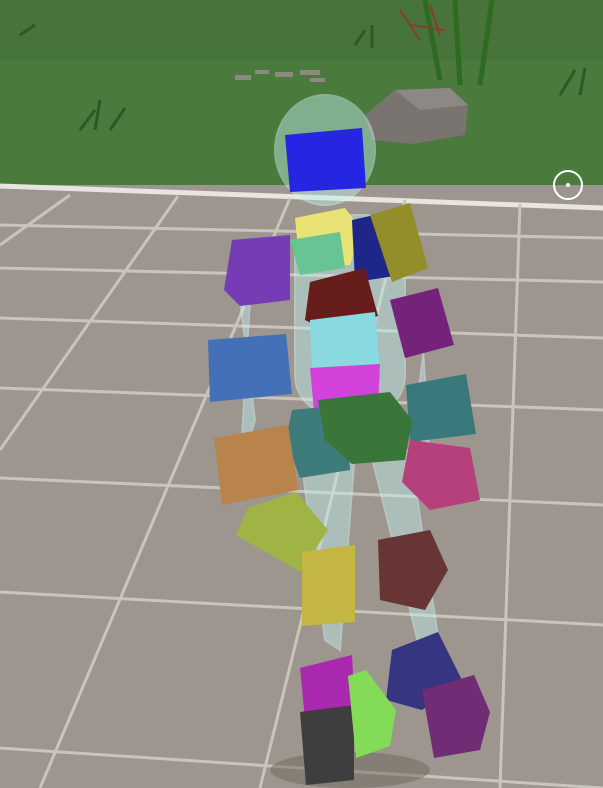 This screenshot has height=788, width=603. What do you see at coordinates (250, 368) in the screenshot?
I see `right-upper-arm-cube-highlight` at bounding box center [250, 368].